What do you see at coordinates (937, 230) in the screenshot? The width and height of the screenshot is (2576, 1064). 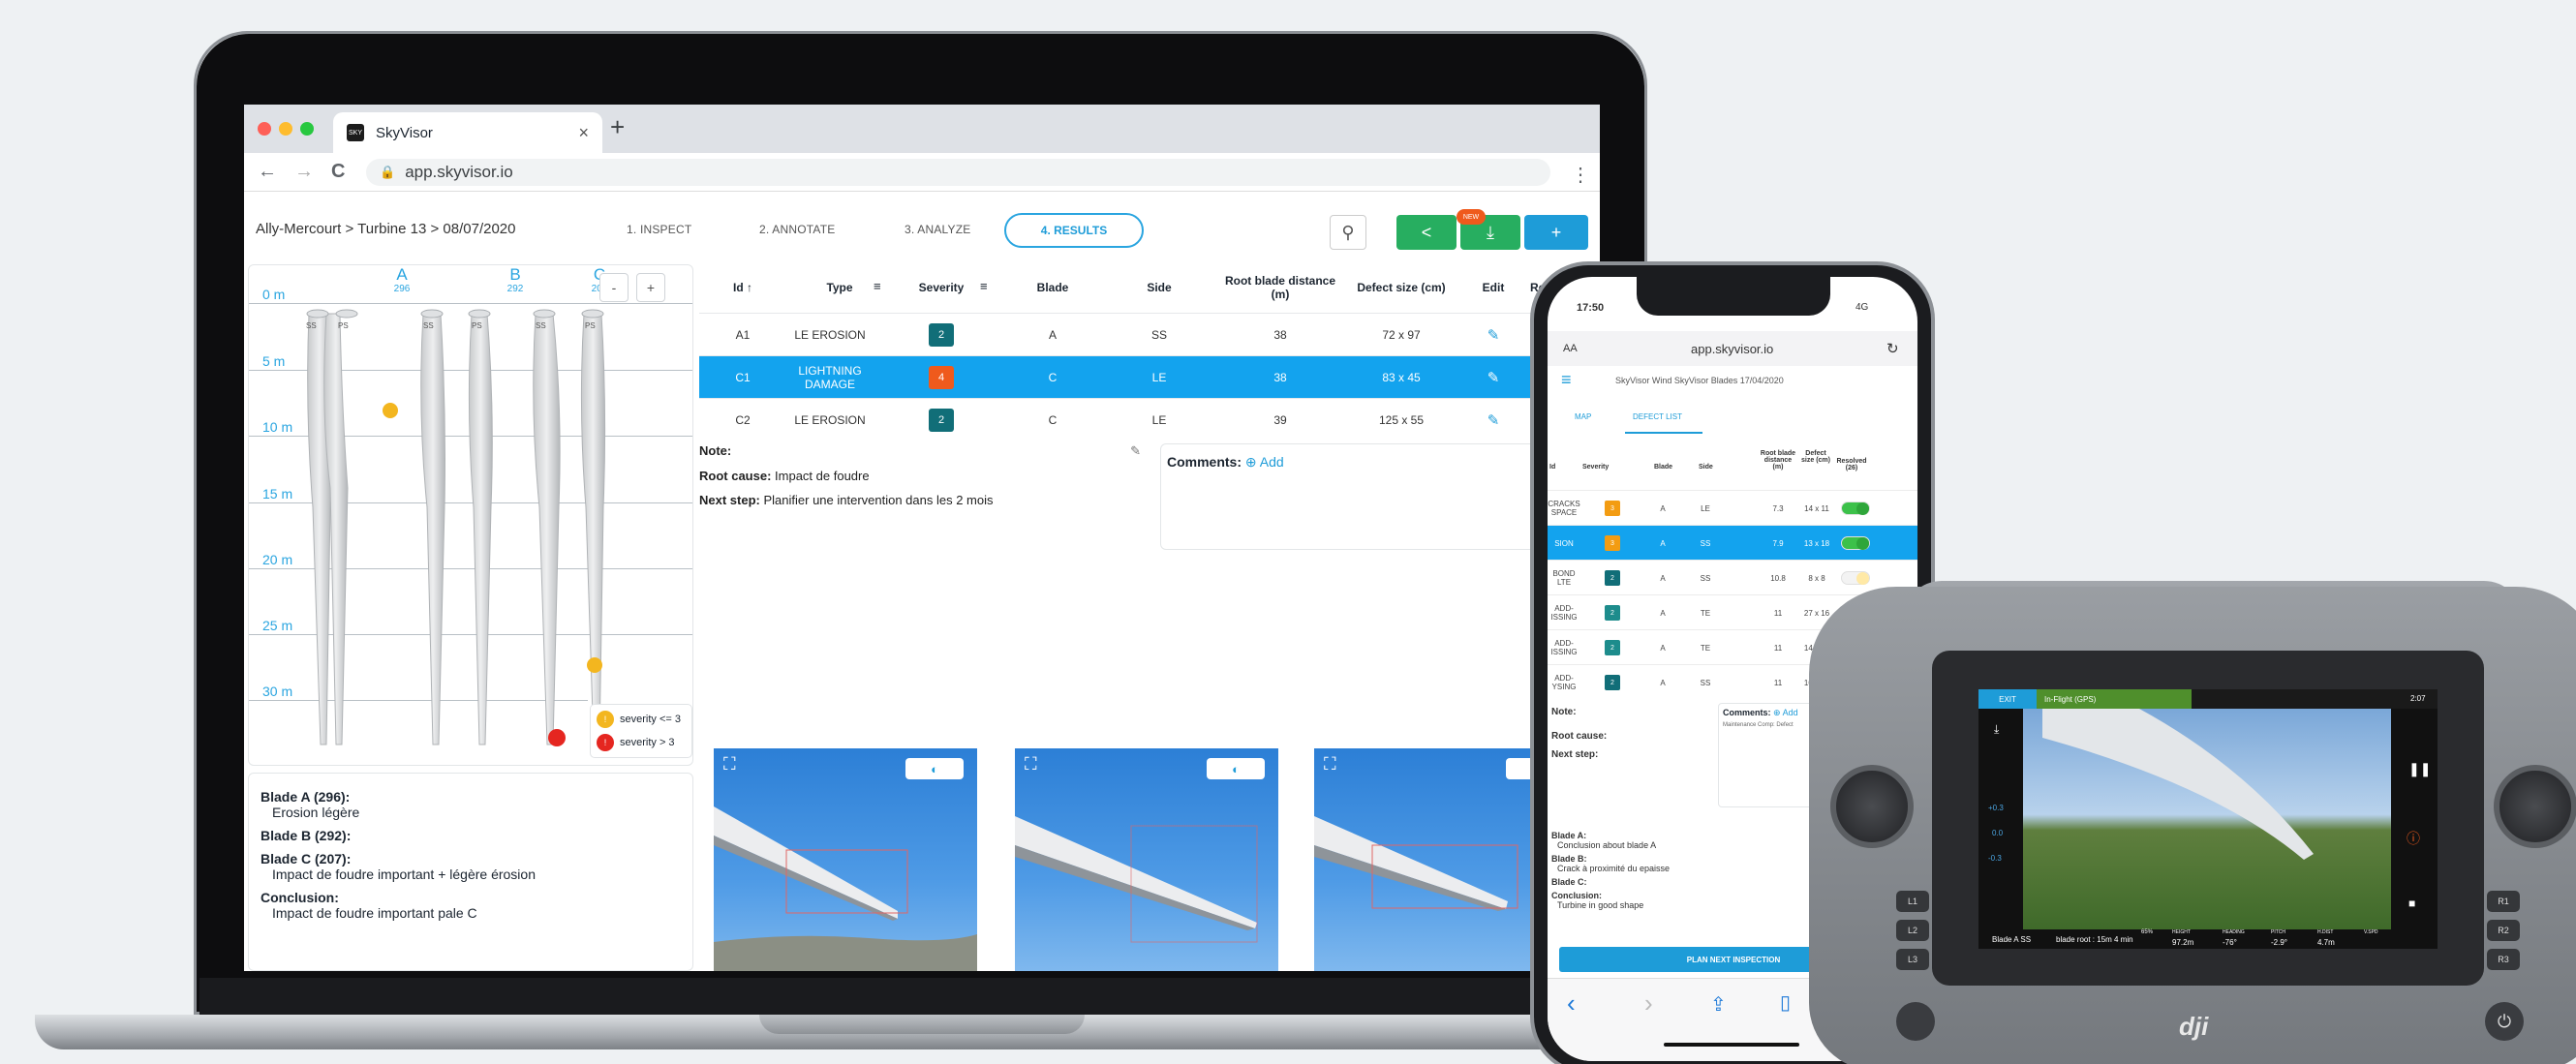 I see `step-analyze: 3. ANALYZE` at bounding box center [937, 230].